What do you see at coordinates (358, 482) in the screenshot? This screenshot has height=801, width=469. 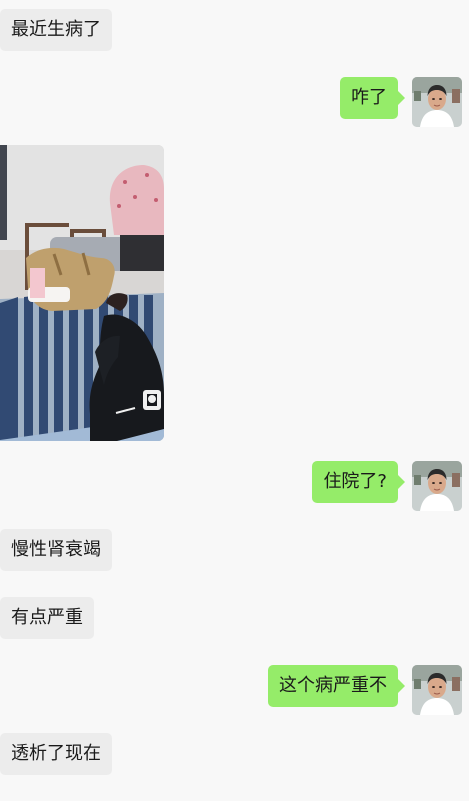 I see `message-bubble-outgoing: 住院了?` at bounding box center [358, 482].